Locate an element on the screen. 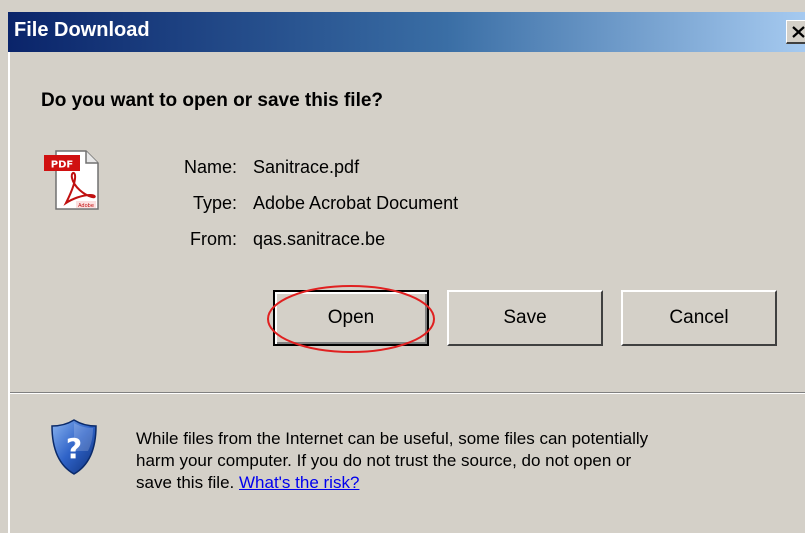 This screenshot has width=805, height=533. file-source-value: qas.sanitrace.be is located at coordinates (319, 239).